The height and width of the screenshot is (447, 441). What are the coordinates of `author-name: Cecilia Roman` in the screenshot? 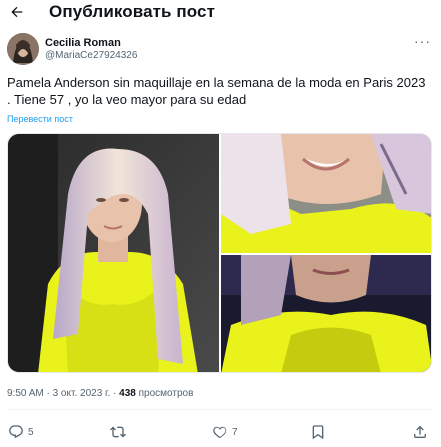 It's located at (83, 43).